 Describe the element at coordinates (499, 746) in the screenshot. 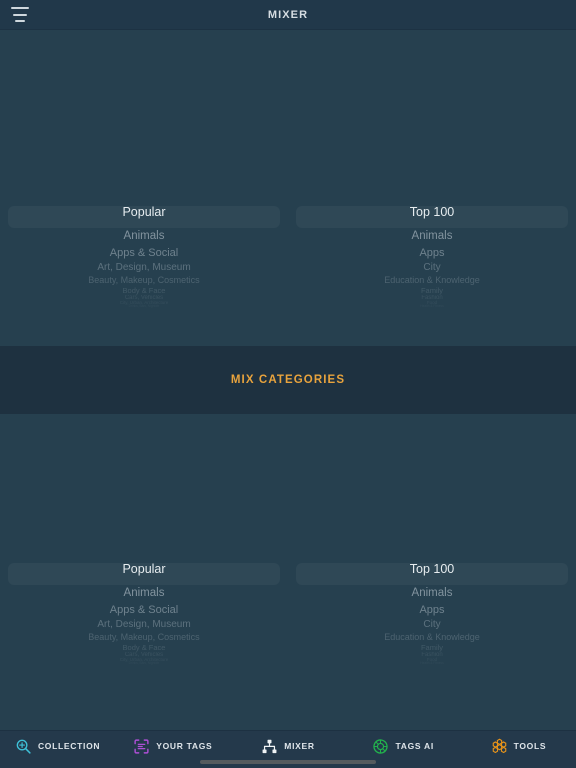

I see `honeycomb-icon` at that location.